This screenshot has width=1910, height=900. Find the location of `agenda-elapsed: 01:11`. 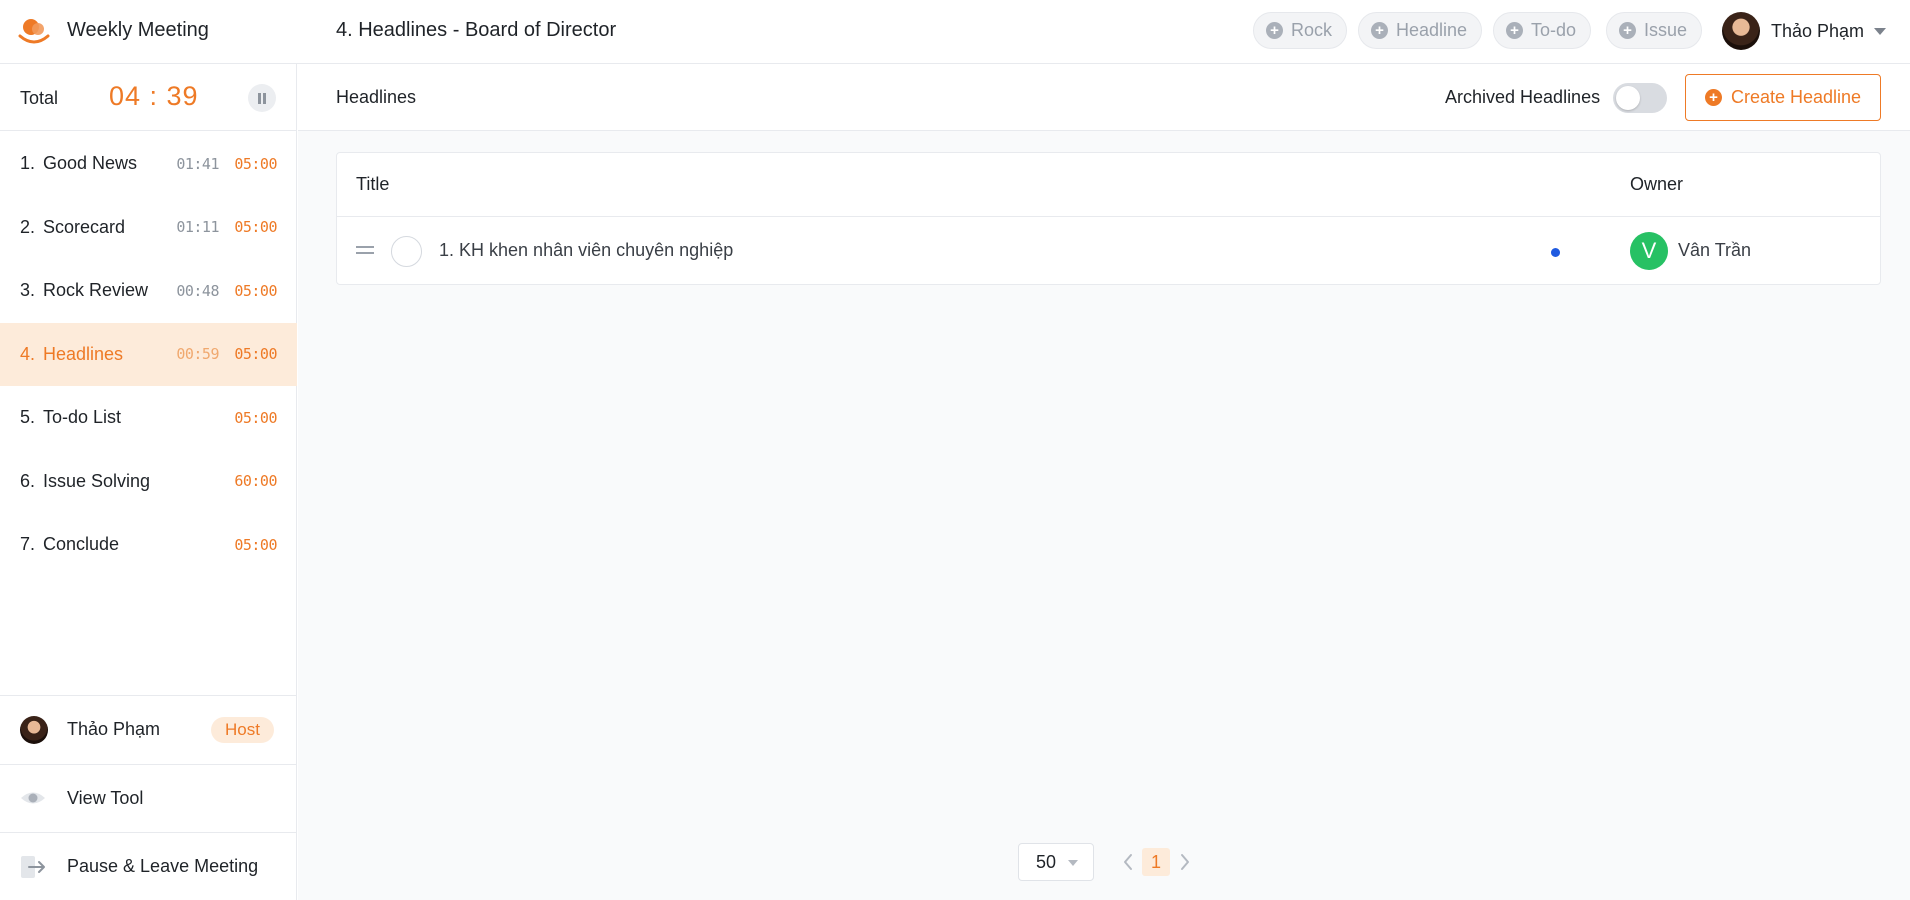

agenda-elapsed: 01:11 is located at coordinates (197, 227).